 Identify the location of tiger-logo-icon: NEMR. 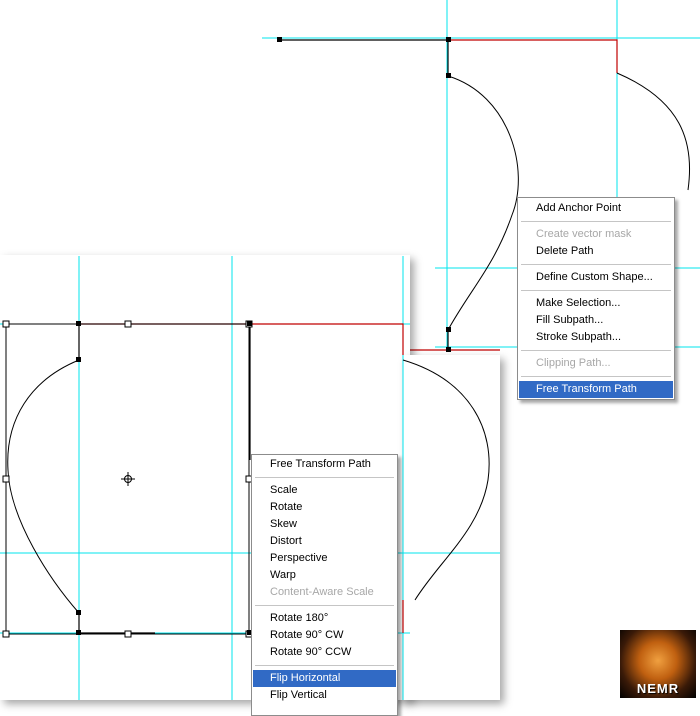
(658, 664).